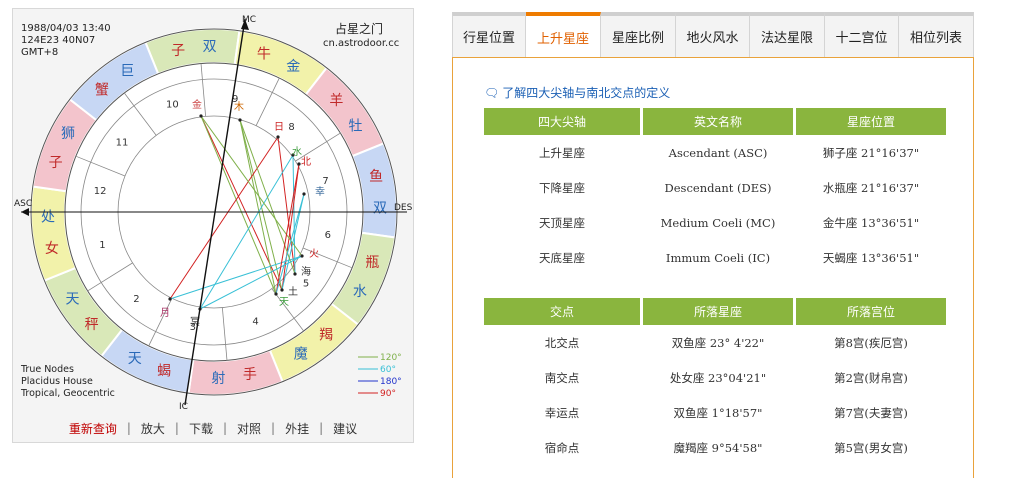 This screenshot has height=478, width=1010. What do you see at coordinates (326, 335) in the screenshot?
I see `sign-glyph: 羯` at bounding box center [326, 335].